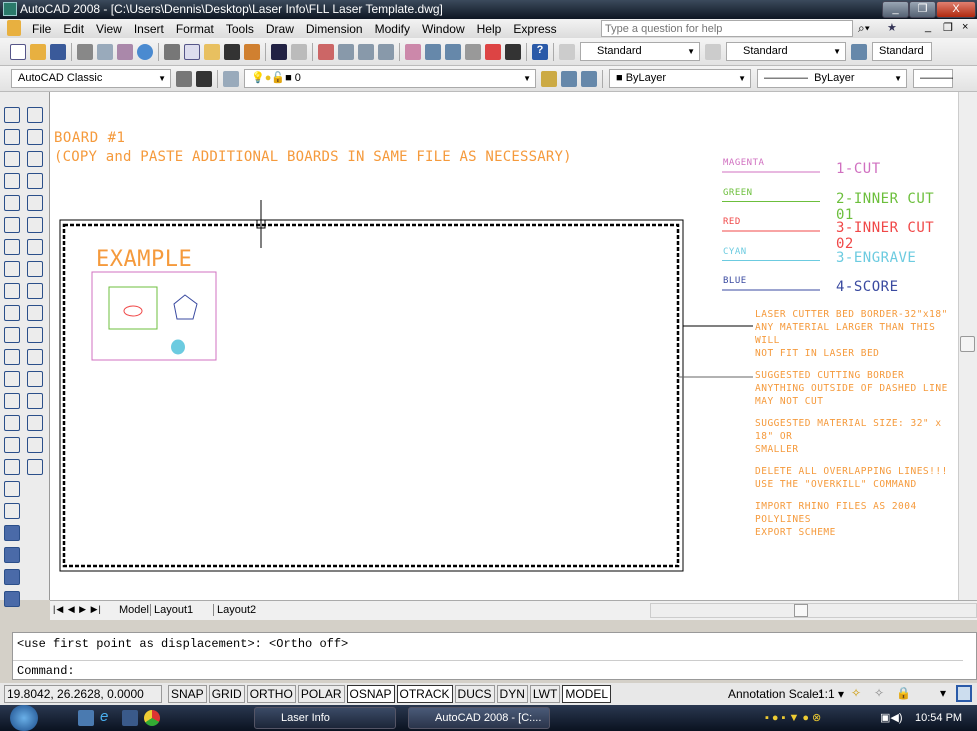 The width and height of the screenshot is (977, 731). Describe the element at coordinates (859, 51) in the screenshot. I see `table-style-icon` at that location.